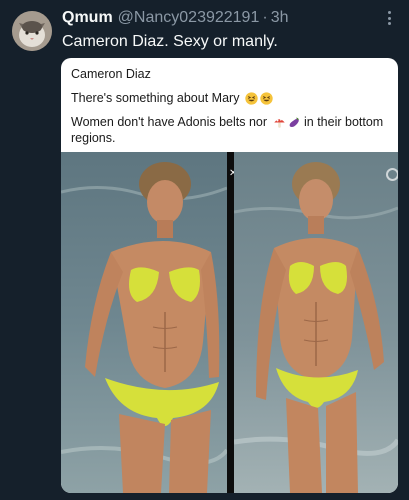  I want to click on caption-line-3-prefix: Women don't have Adonis belts nor, so click(169, 122).